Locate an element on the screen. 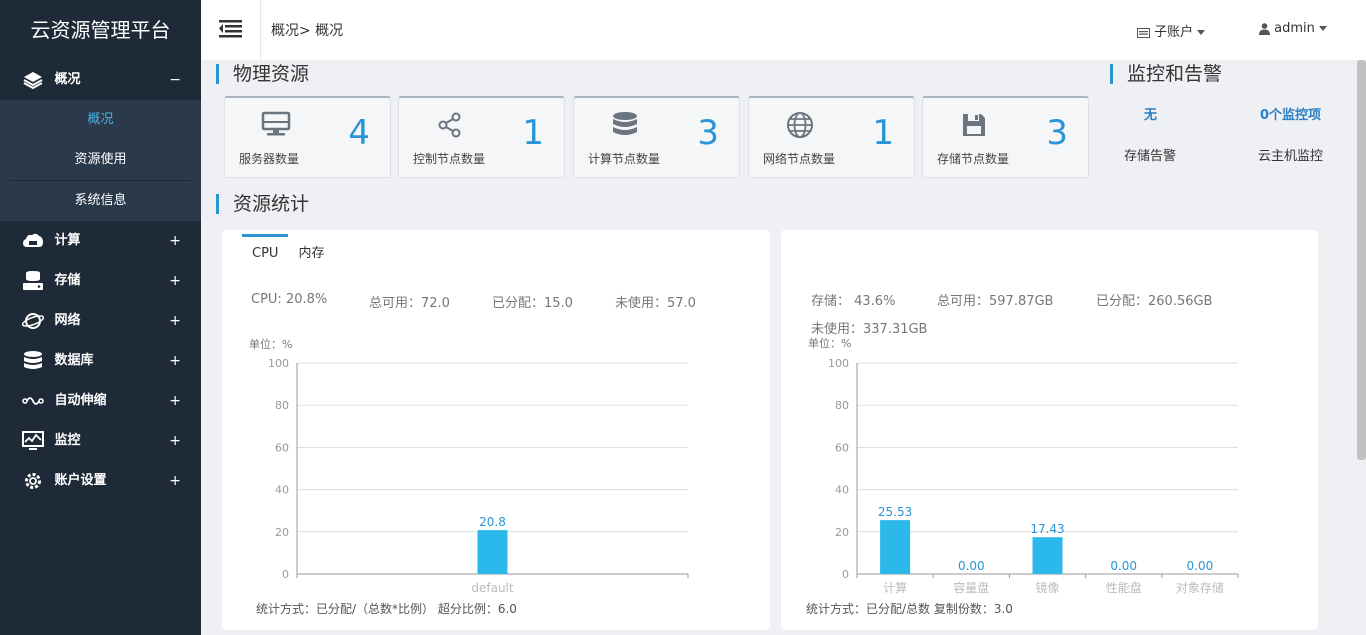 Image resolution: width=1366 pixels, height=635 pixels. menu-toggle-icon is located at coordinates (230, 29).